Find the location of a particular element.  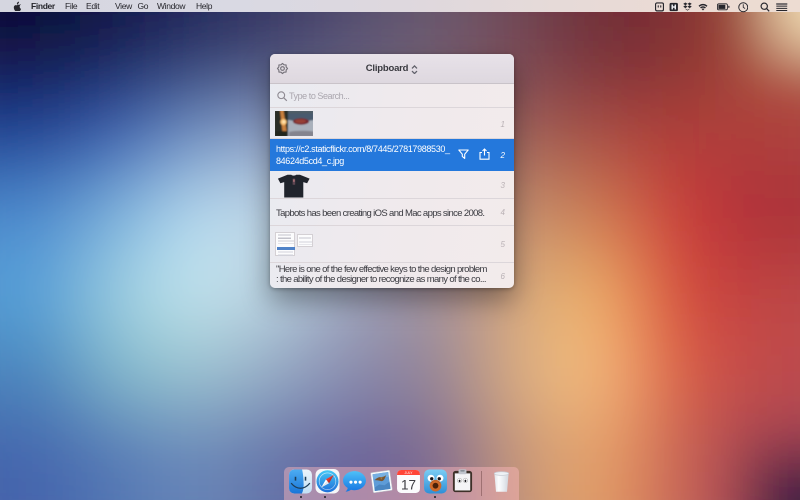

svg-text: 17 is located at coordinates (407, 484).